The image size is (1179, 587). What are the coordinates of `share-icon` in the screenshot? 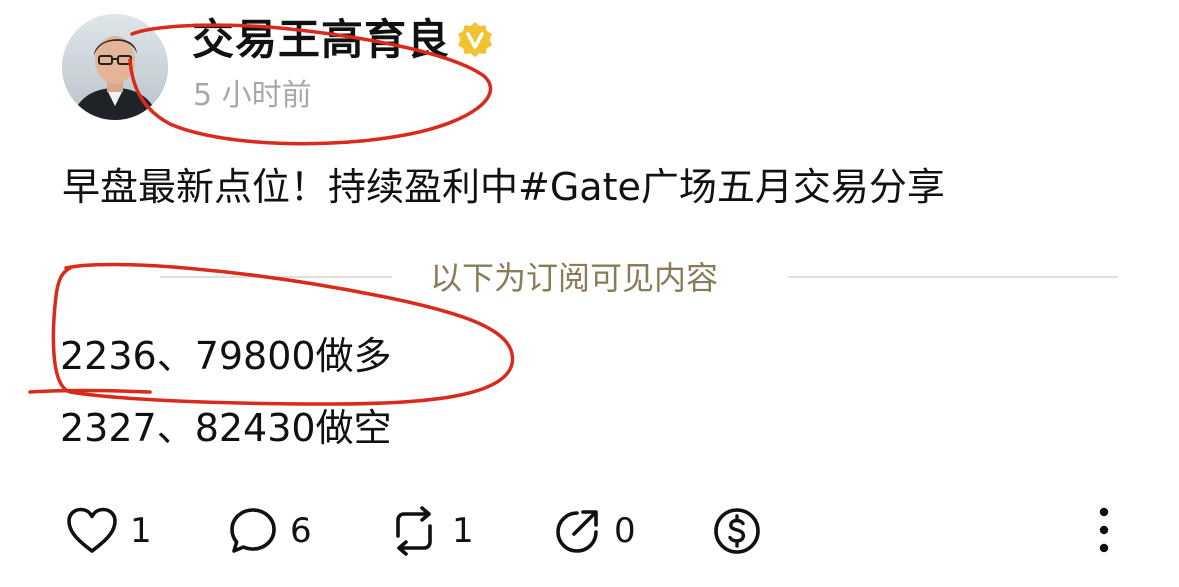 It's located at (577, 531).